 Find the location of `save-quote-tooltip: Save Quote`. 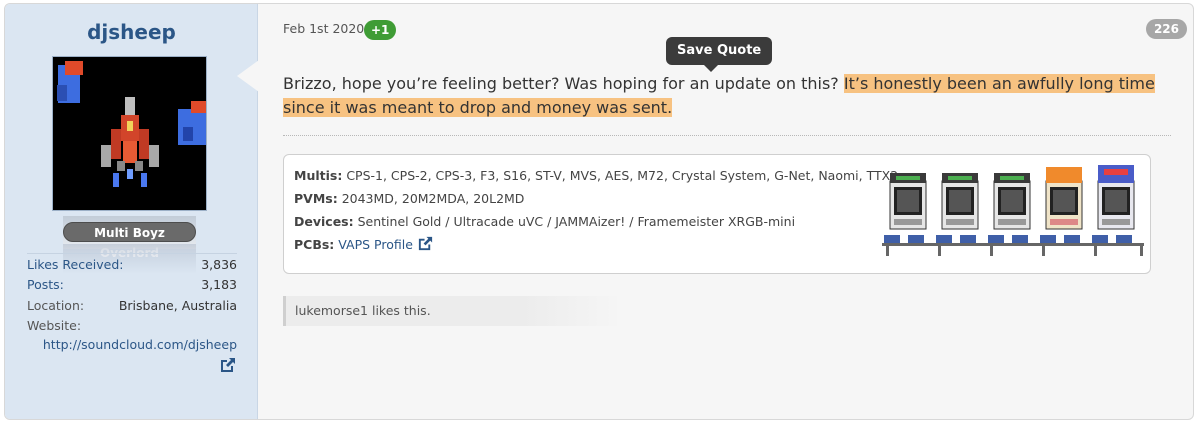

save-quote-tooltip: Save Quote is located at coordinates (719, 54).